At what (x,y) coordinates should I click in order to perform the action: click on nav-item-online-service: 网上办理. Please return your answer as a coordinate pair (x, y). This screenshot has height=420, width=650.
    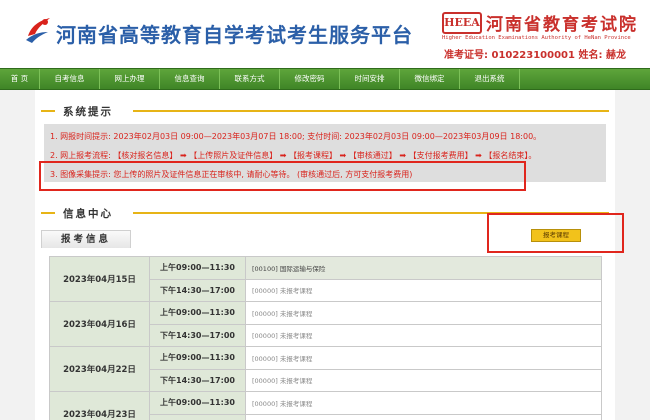
    Looking at the image, I should click on (130, 79).